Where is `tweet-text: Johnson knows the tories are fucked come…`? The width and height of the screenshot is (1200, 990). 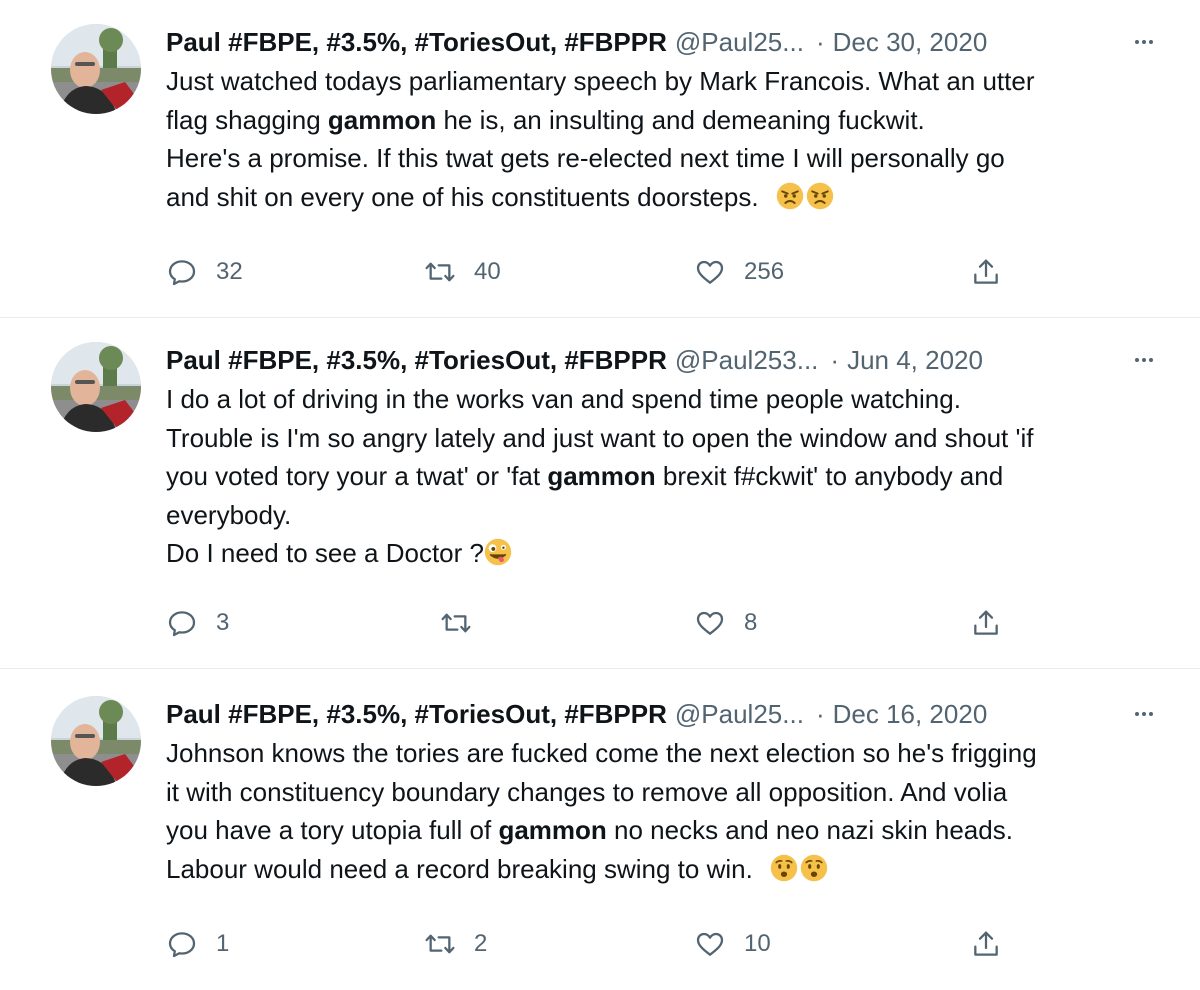 tweet-text: Johnson knows the tories are fucked come… is located at coordinates (666, 811).